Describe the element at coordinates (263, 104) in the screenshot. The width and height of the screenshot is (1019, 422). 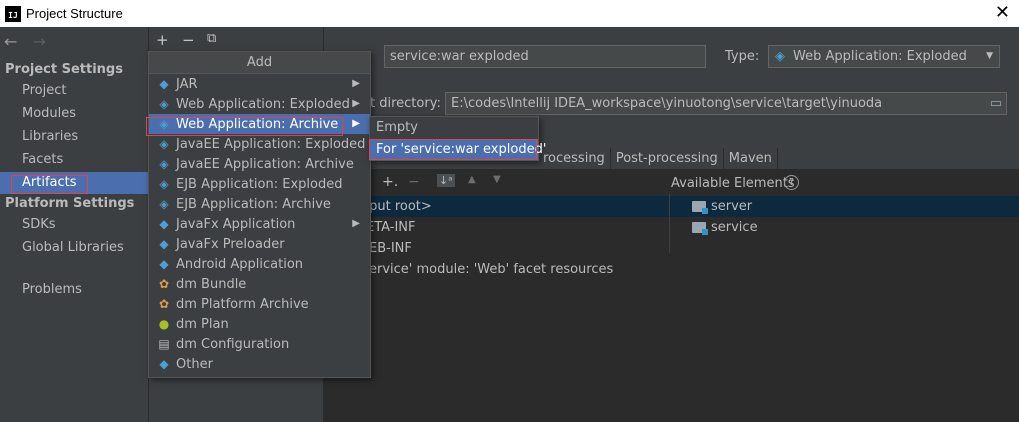
I see `menu-item-label: Web Application: Exploded` at that location.